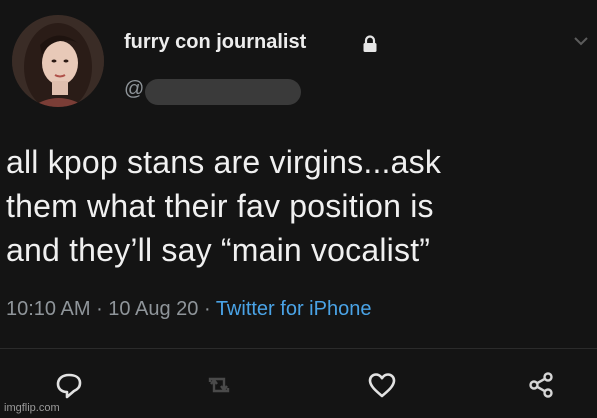 This screenshot has width=597, height=418. What do you see at coordinates (153, 309) in the screenshot?
I see `tweet-date: 10 Aug 20` at bounding box center [153, 309].